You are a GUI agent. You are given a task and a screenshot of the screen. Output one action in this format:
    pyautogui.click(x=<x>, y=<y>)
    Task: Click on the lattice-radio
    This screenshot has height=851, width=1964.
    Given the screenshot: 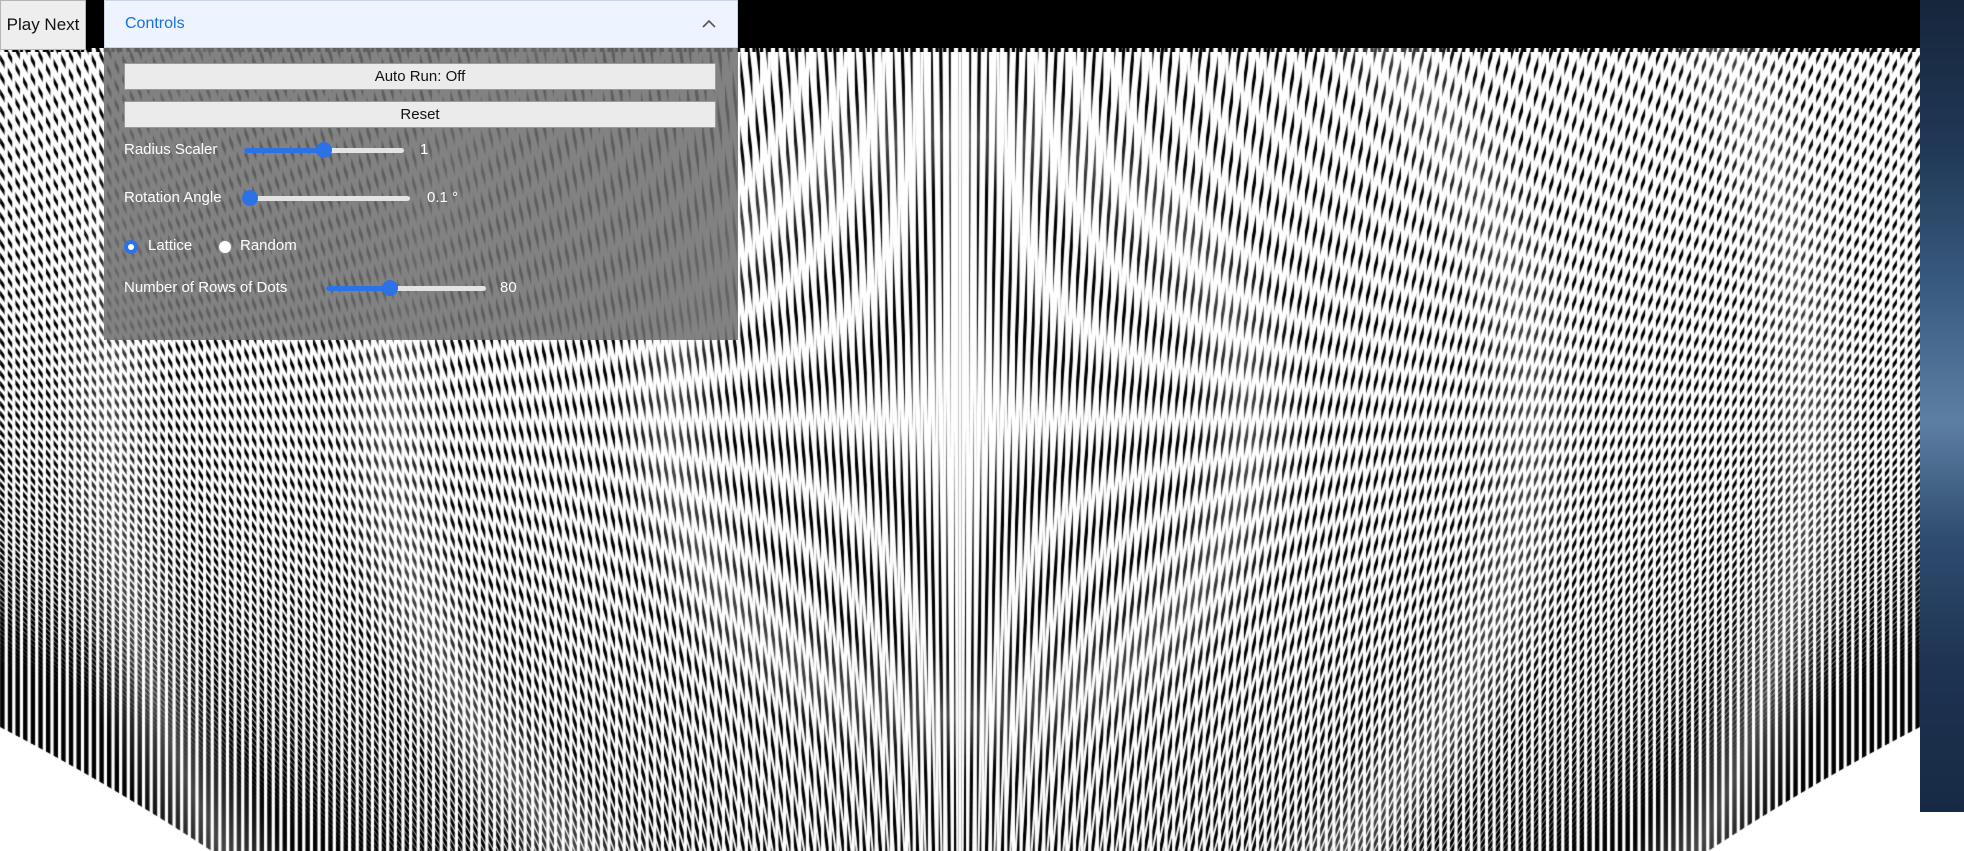 What is the action you would take?
    pyautogui.click(x=131, y=247)
    